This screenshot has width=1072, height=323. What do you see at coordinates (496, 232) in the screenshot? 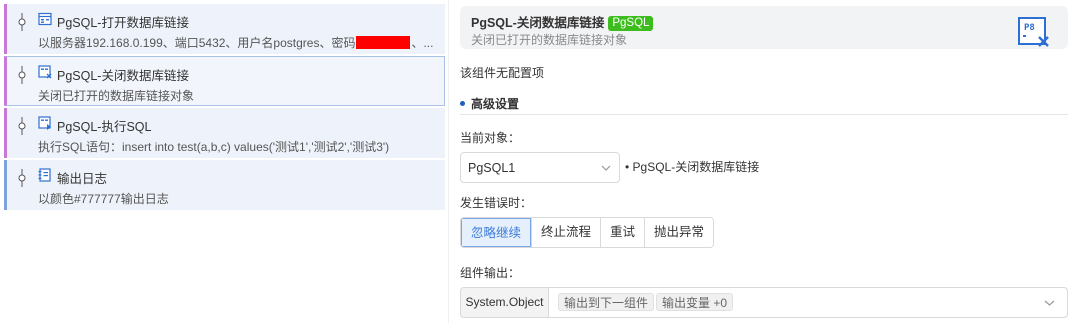
I see `error-option-ignore-continue: 忽略继续` at bounding box center [496, 232].